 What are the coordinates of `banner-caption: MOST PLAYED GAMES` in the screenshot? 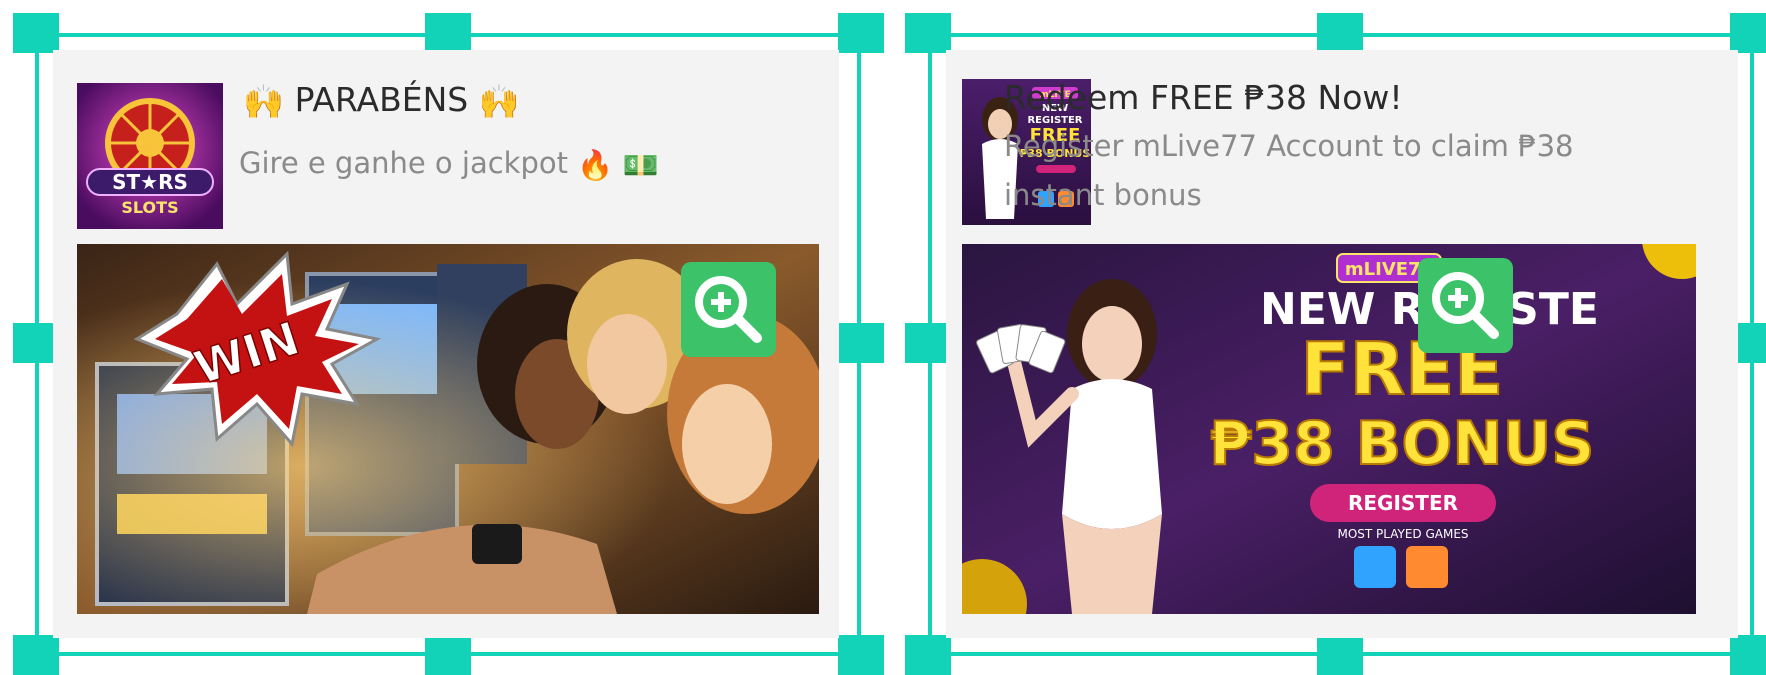 It's located at (1402, 534).